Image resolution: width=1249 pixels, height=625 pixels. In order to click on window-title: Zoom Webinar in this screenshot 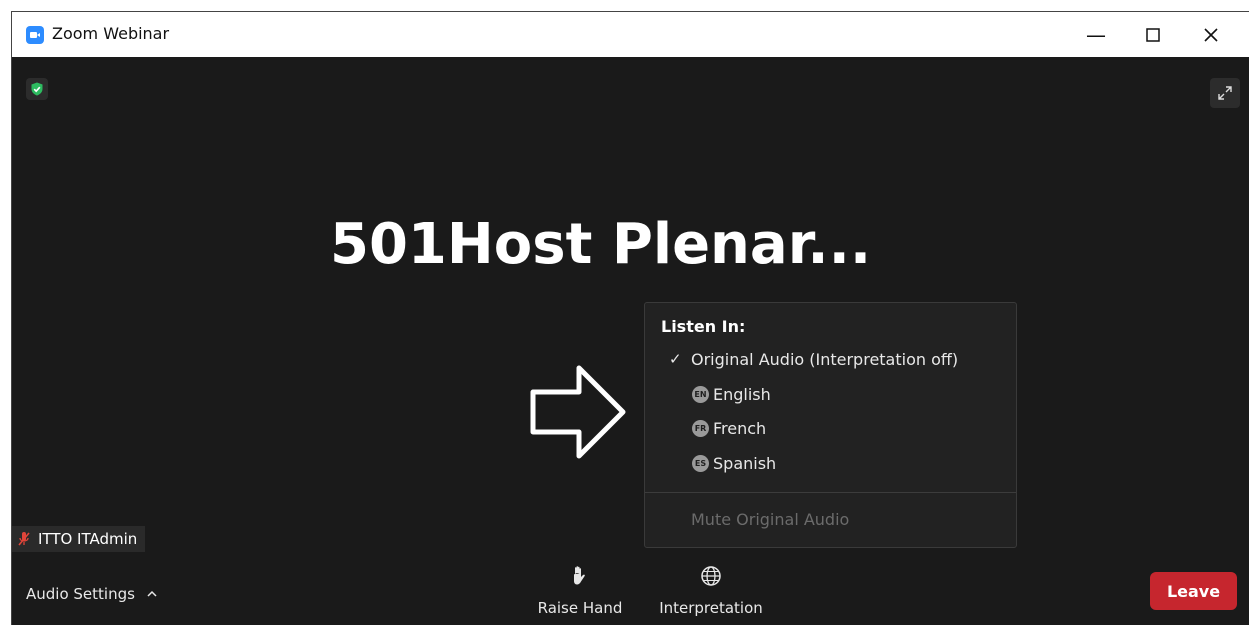, I will do `click(111, 33)`.